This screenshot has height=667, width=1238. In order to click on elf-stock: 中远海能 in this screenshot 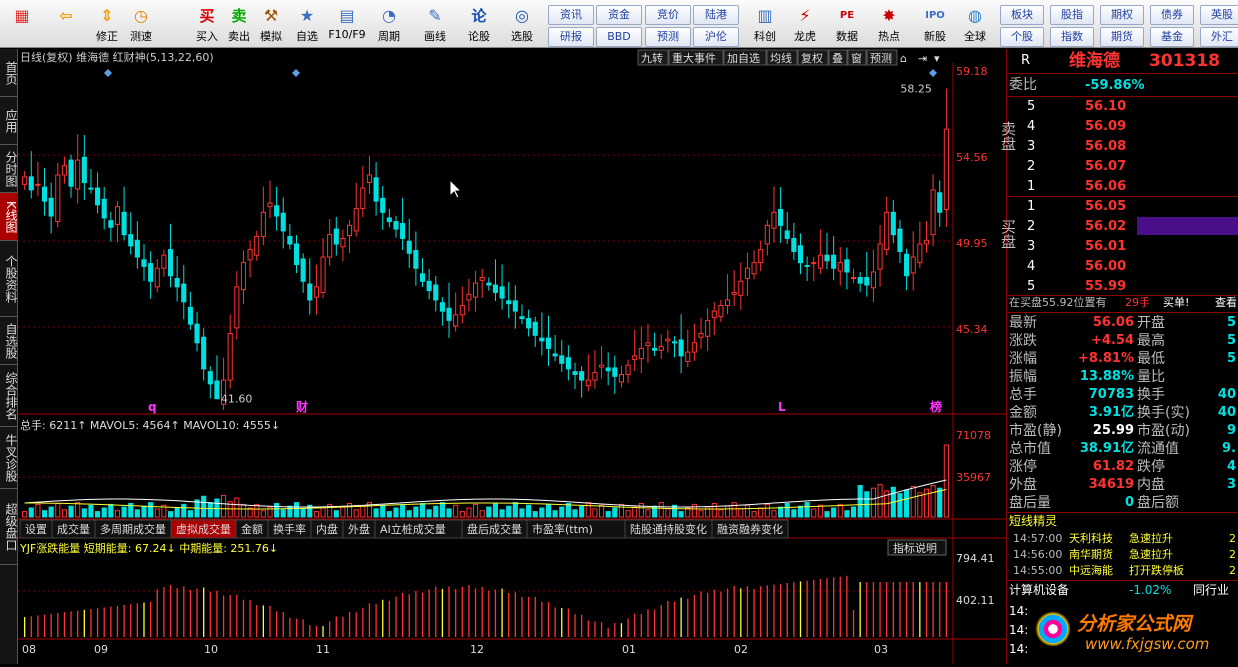, I will do `click(1091, 571)`.